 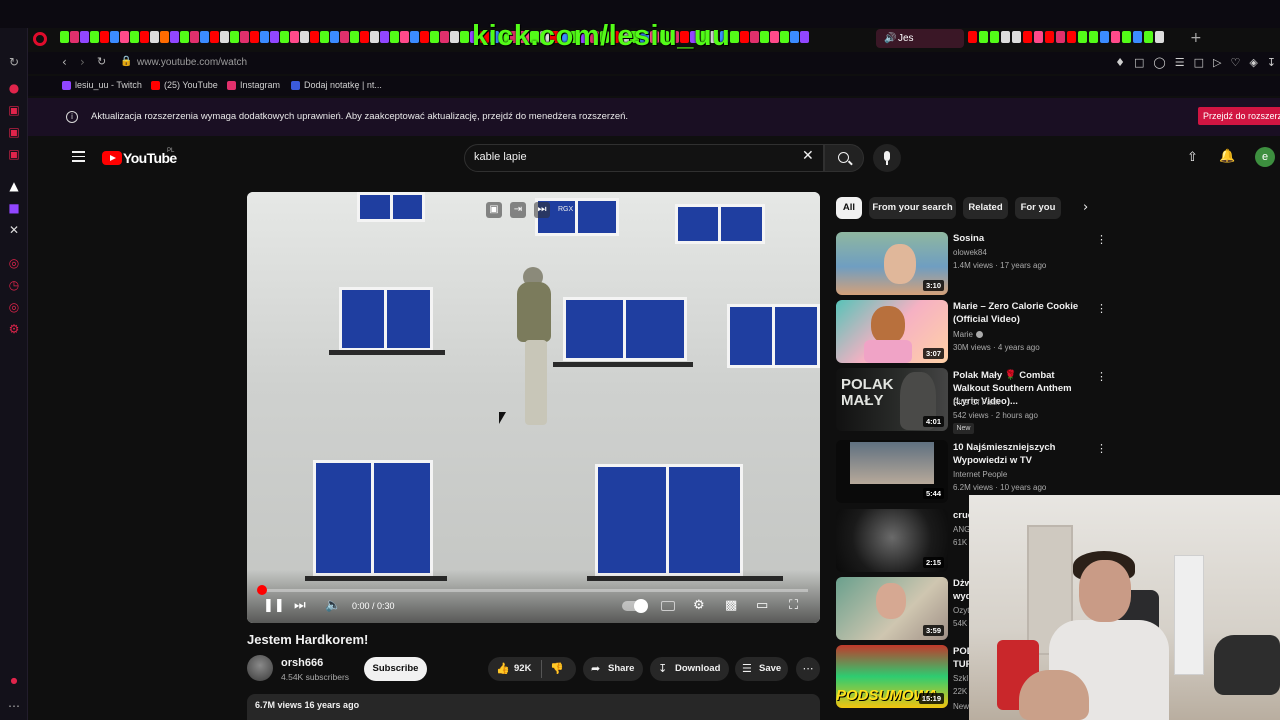 I want to click on theater-mode-icon: ▭, so click(x=762, y=605).